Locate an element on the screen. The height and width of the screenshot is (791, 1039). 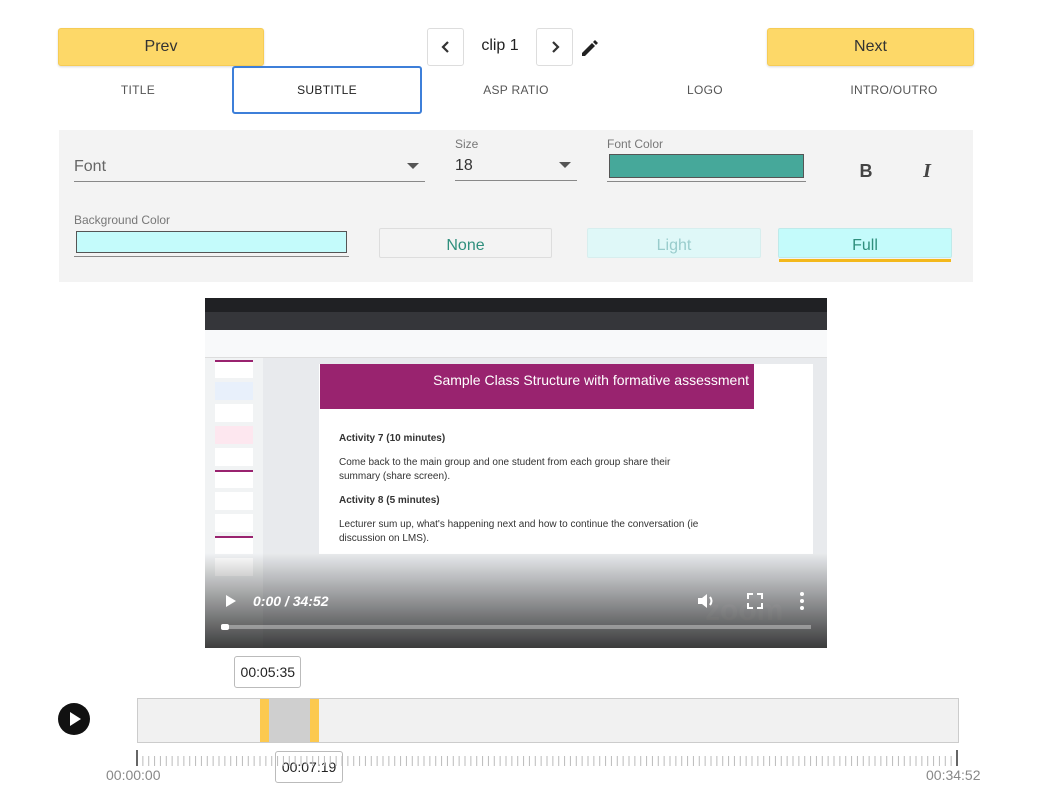
clip-label: clip 1 is located at coordinates (500, 45).